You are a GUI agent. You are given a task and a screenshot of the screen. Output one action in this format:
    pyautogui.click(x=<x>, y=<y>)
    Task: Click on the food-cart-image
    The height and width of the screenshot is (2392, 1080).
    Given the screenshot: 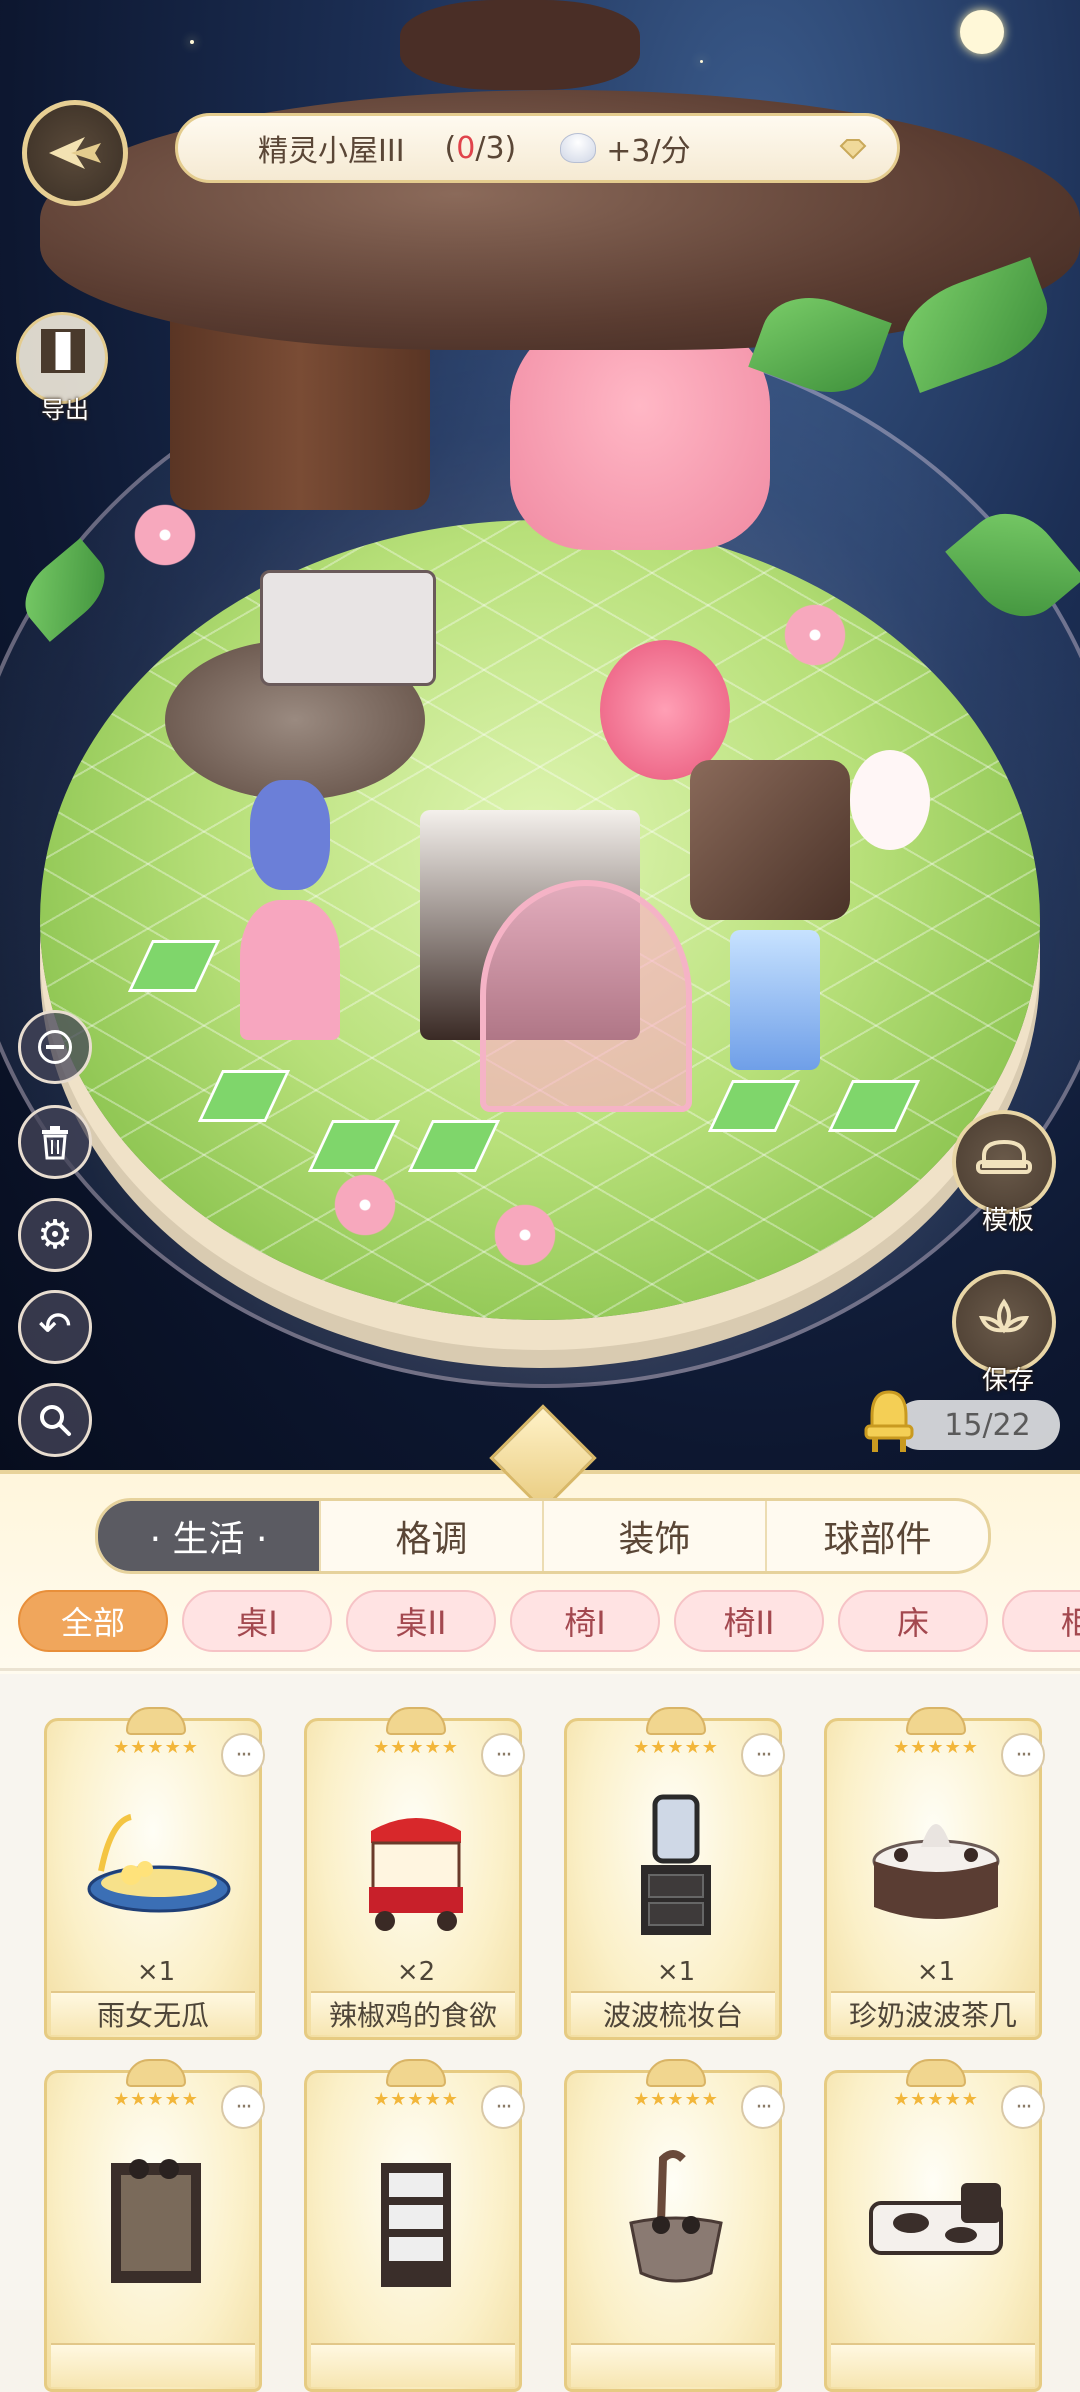 What is the action you would take?
    pyautogui.click(x=416, y=1874)
    